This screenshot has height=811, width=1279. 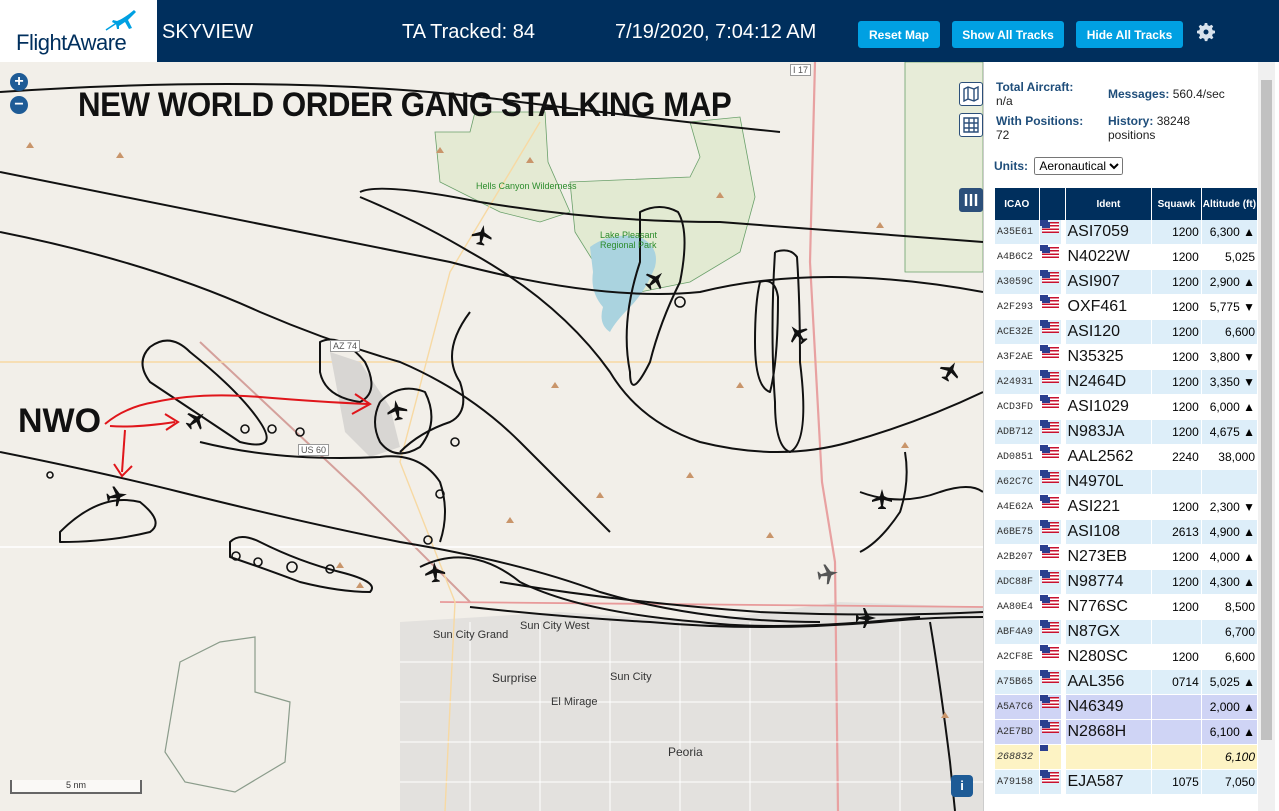 I want to click on icao-cell: A35E61, so click(x=1017, y=232).